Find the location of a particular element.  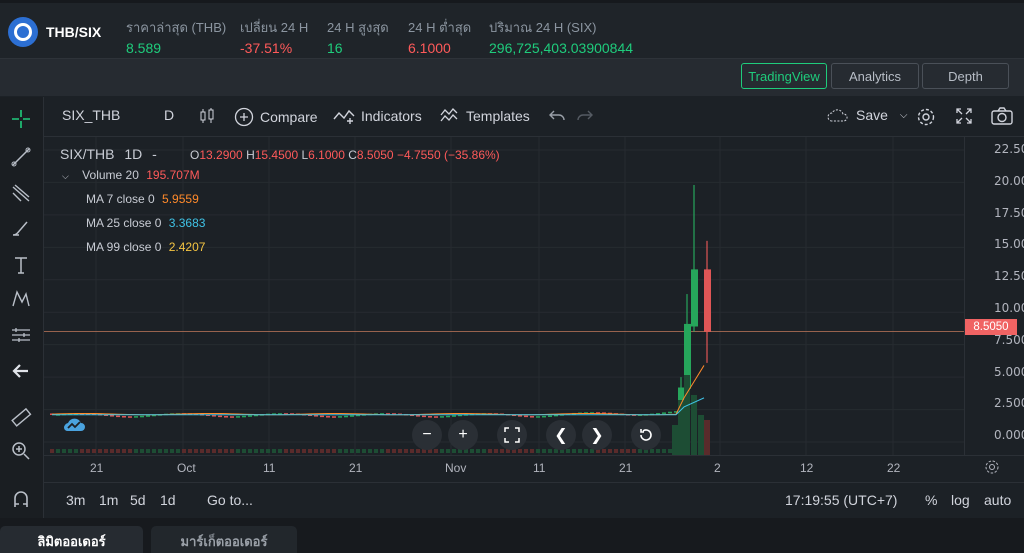

templates-button: Templates is located at coordinates (485, 116).